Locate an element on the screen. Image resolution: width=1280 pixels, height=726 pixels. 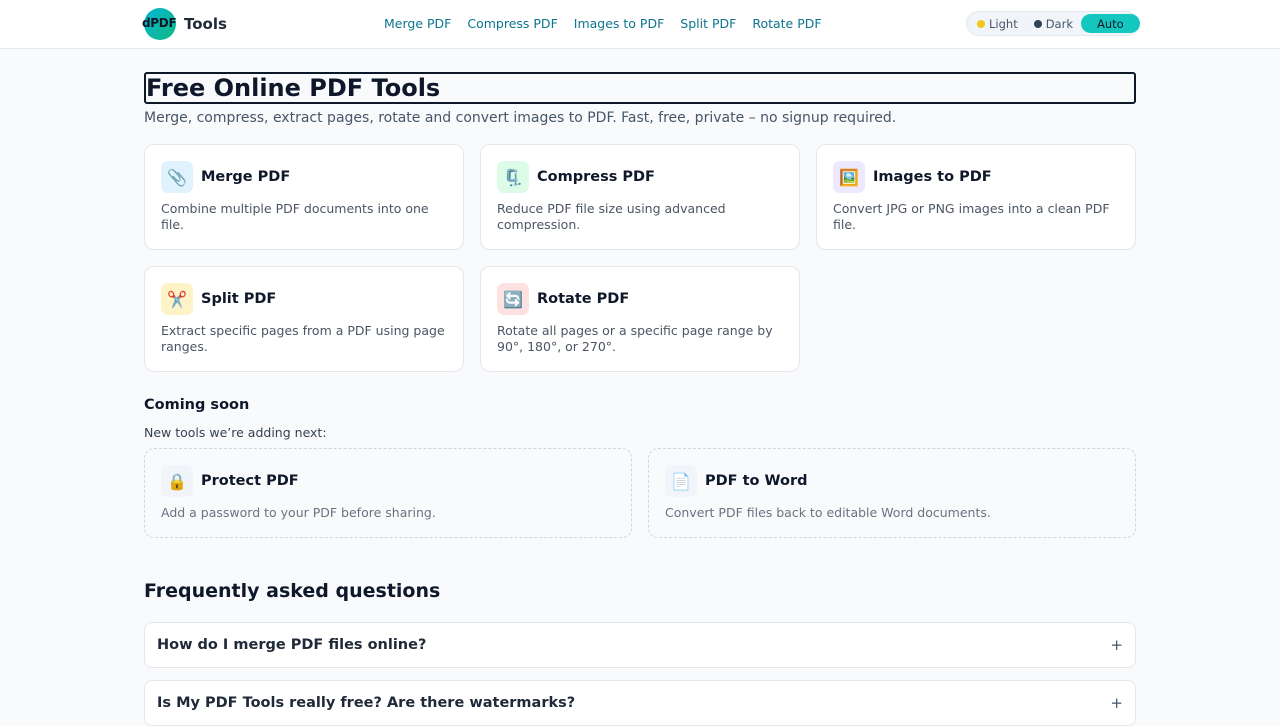
page-title: Free Online PDF Tools is located at coordinates (640, 88).